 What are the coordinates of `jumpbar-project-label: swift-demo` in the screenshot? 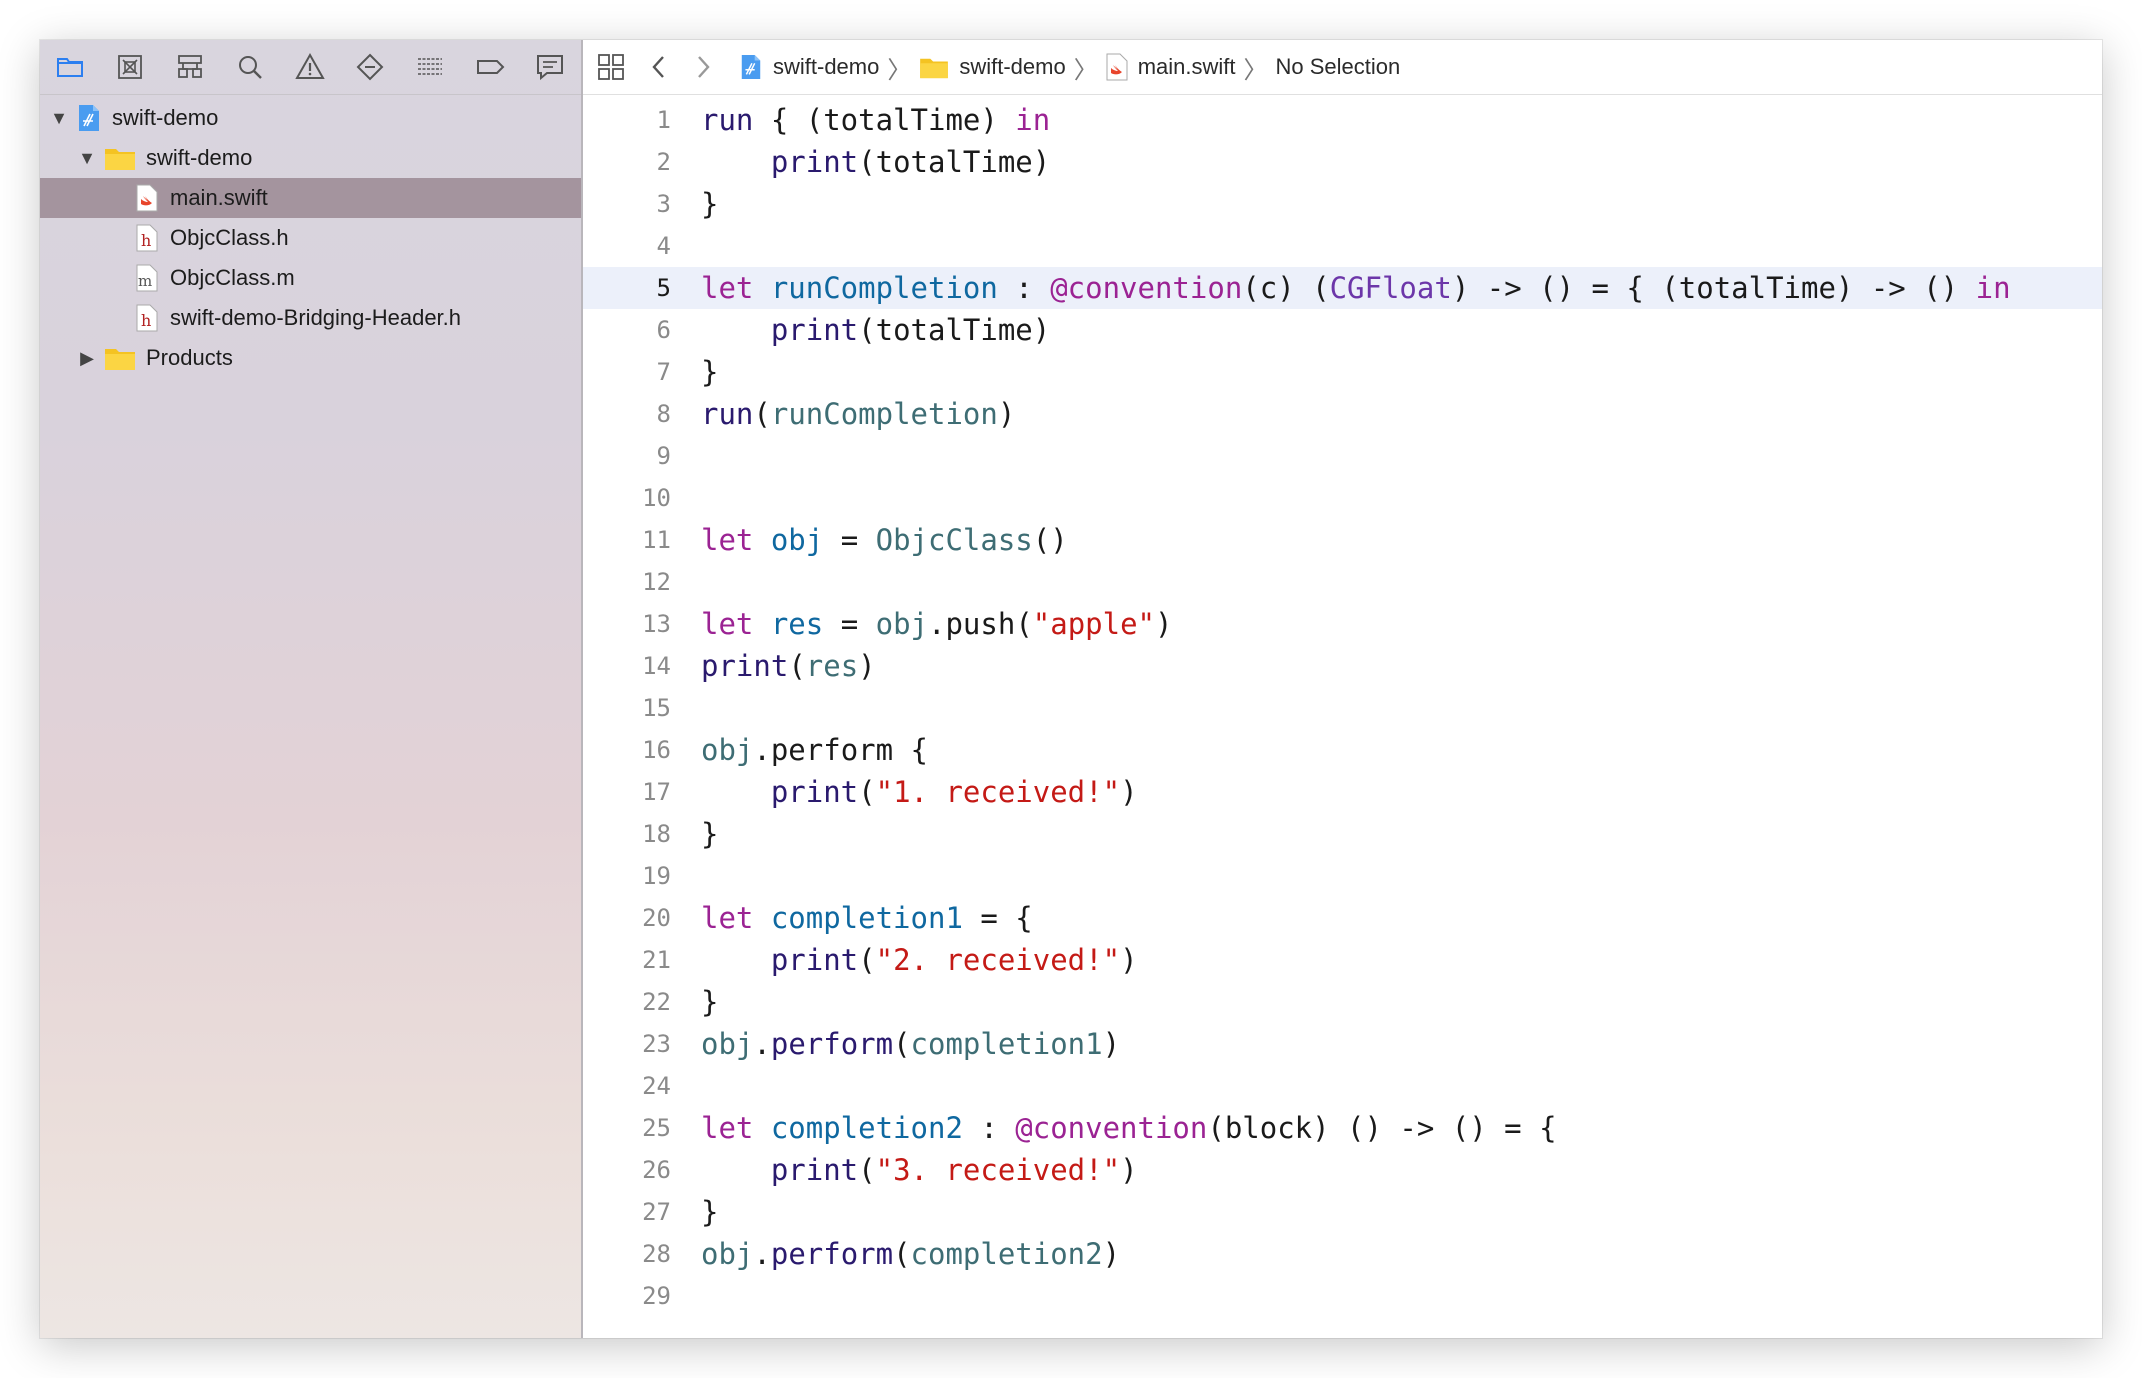 It's located at (826, 66).